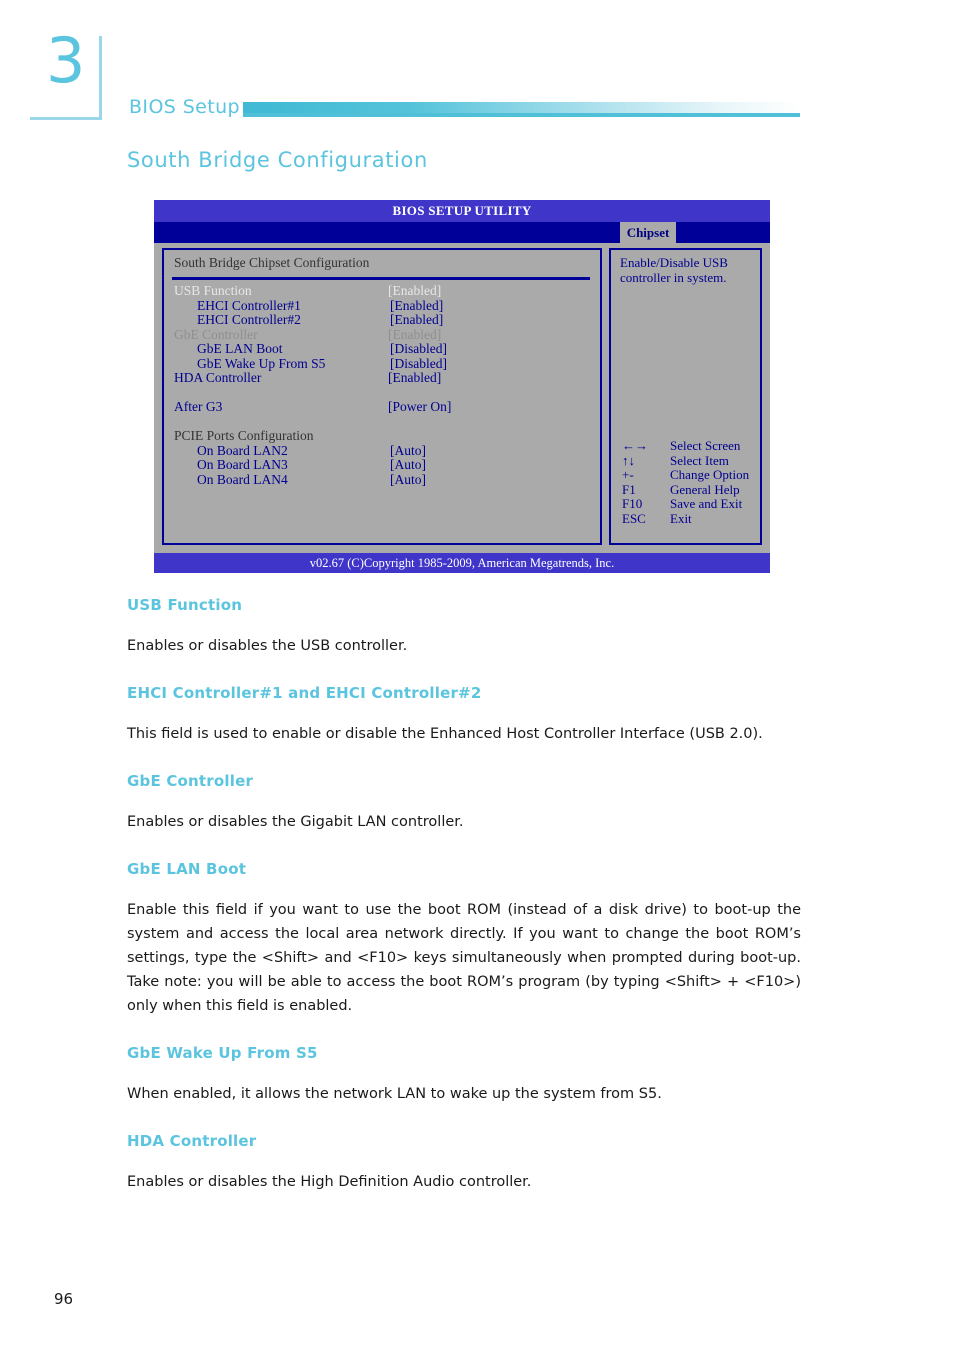  Describe the element at coordinates (688, 489) in the screenshot. I see `legend-row: F1 General Help` at that location.